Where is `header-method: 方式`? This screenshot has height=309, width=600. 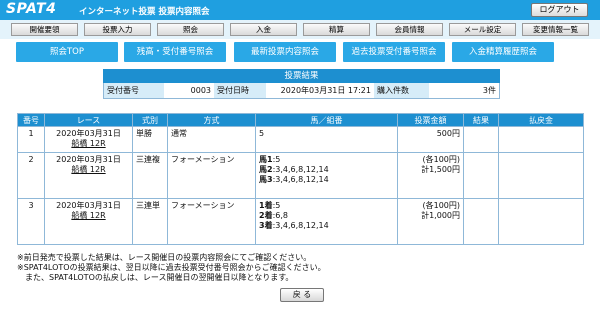
header-method: 方式 is located at coordinates (211, 120).